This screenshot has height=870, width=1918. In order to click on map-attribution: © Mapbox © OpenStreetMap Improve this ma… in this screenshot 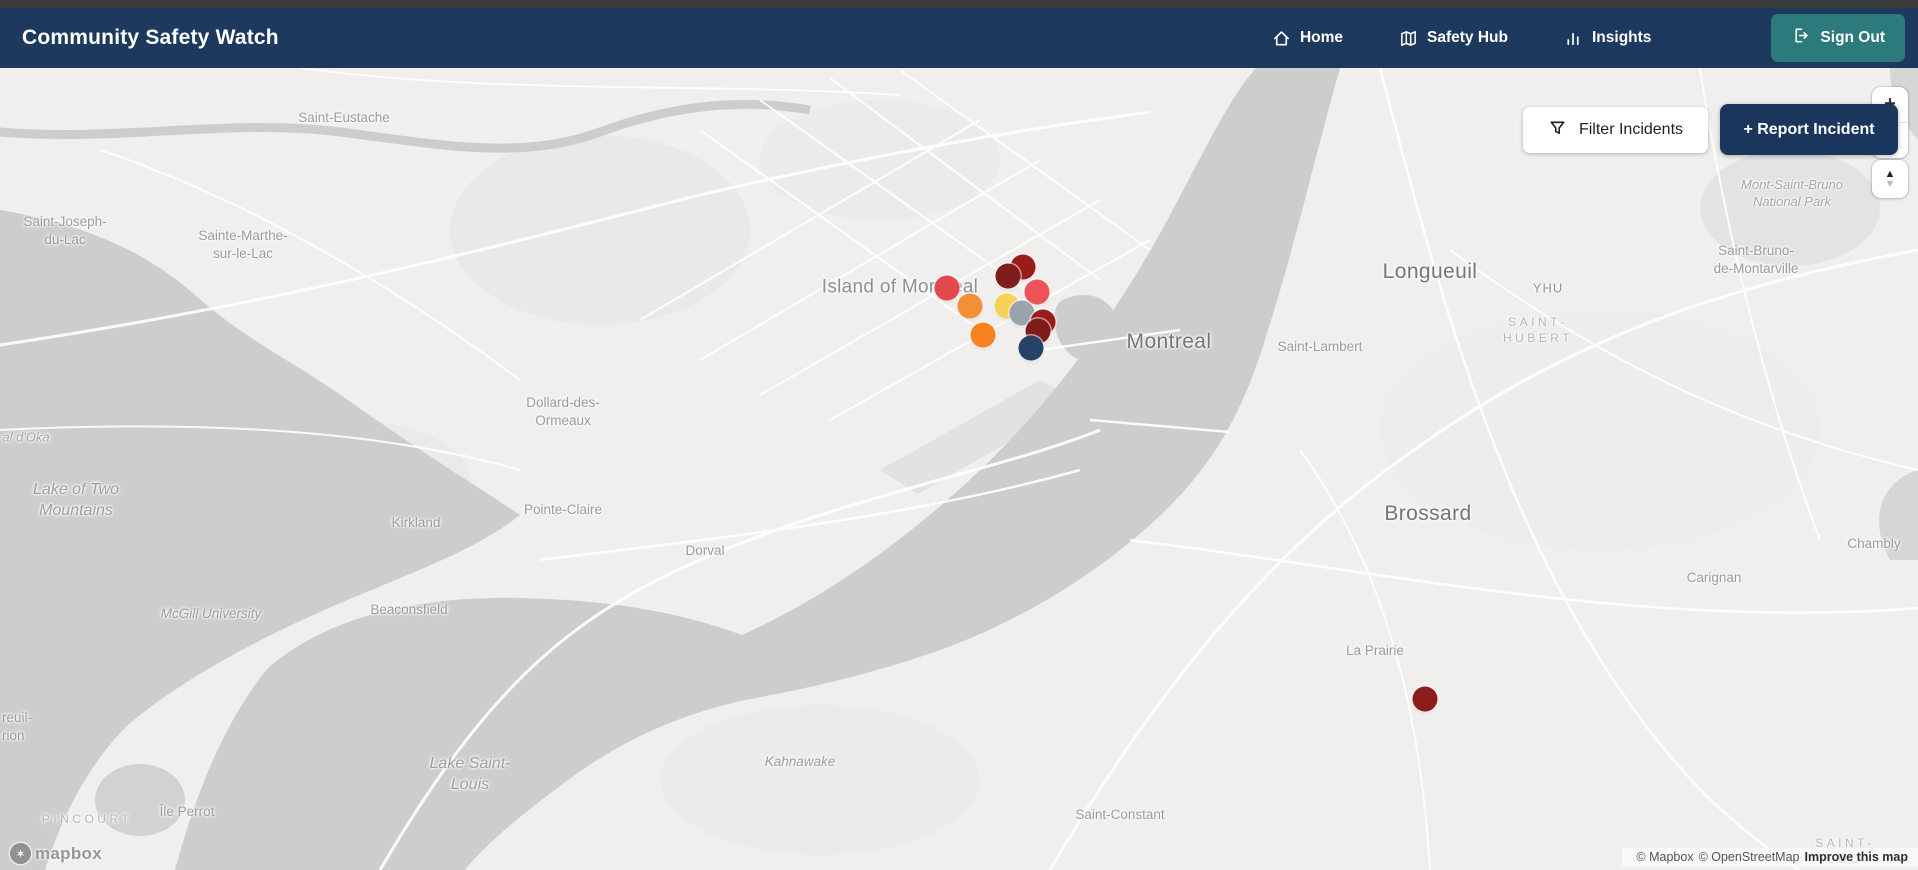, I will do `click(1770, 857)`.